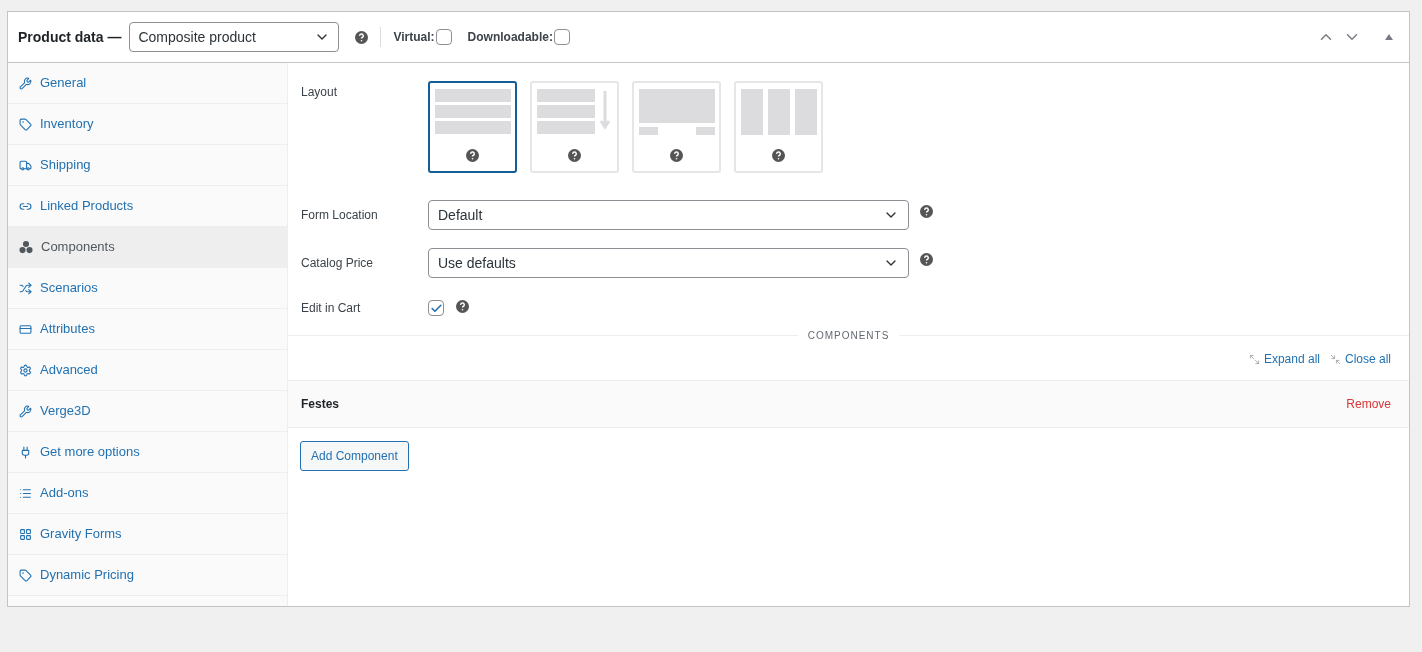  I want to click on circles-icon, so click(26, 247).